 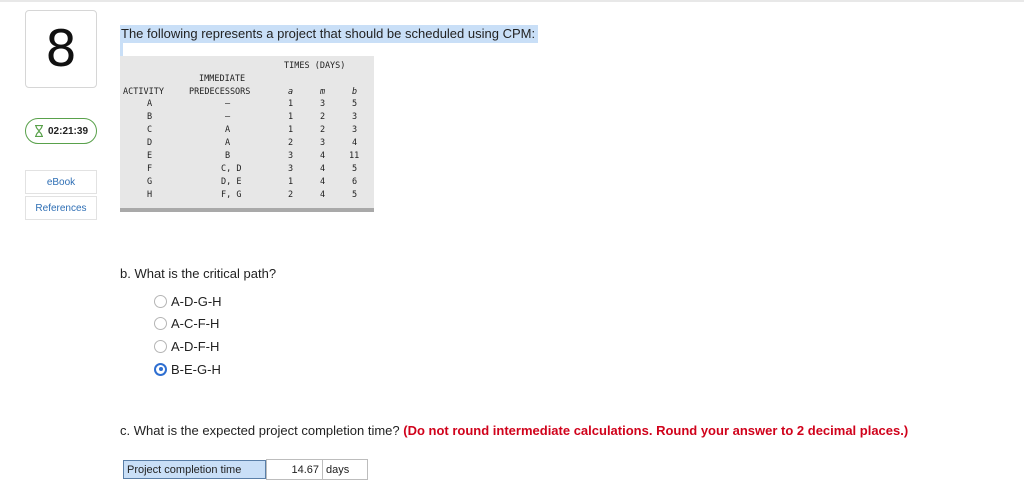 What do you see at coordinates (295, 469) in the screenshot?
I see `completion-time-input` at bounding box center [295, 469].